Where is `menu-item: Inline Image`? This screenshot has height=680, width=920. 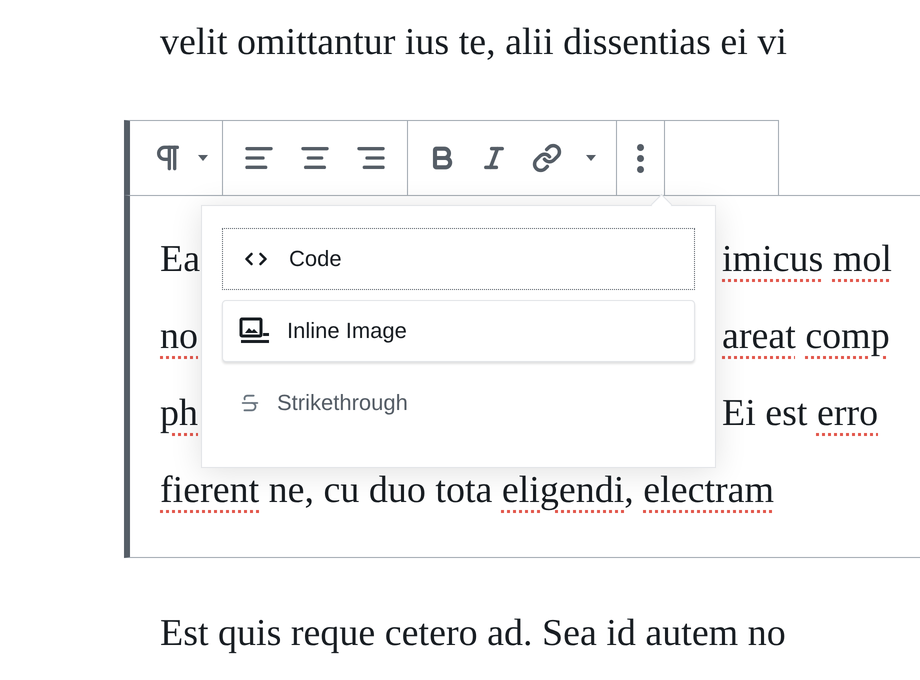 menu-item: Inline Image is located at coordinates (458, 331).